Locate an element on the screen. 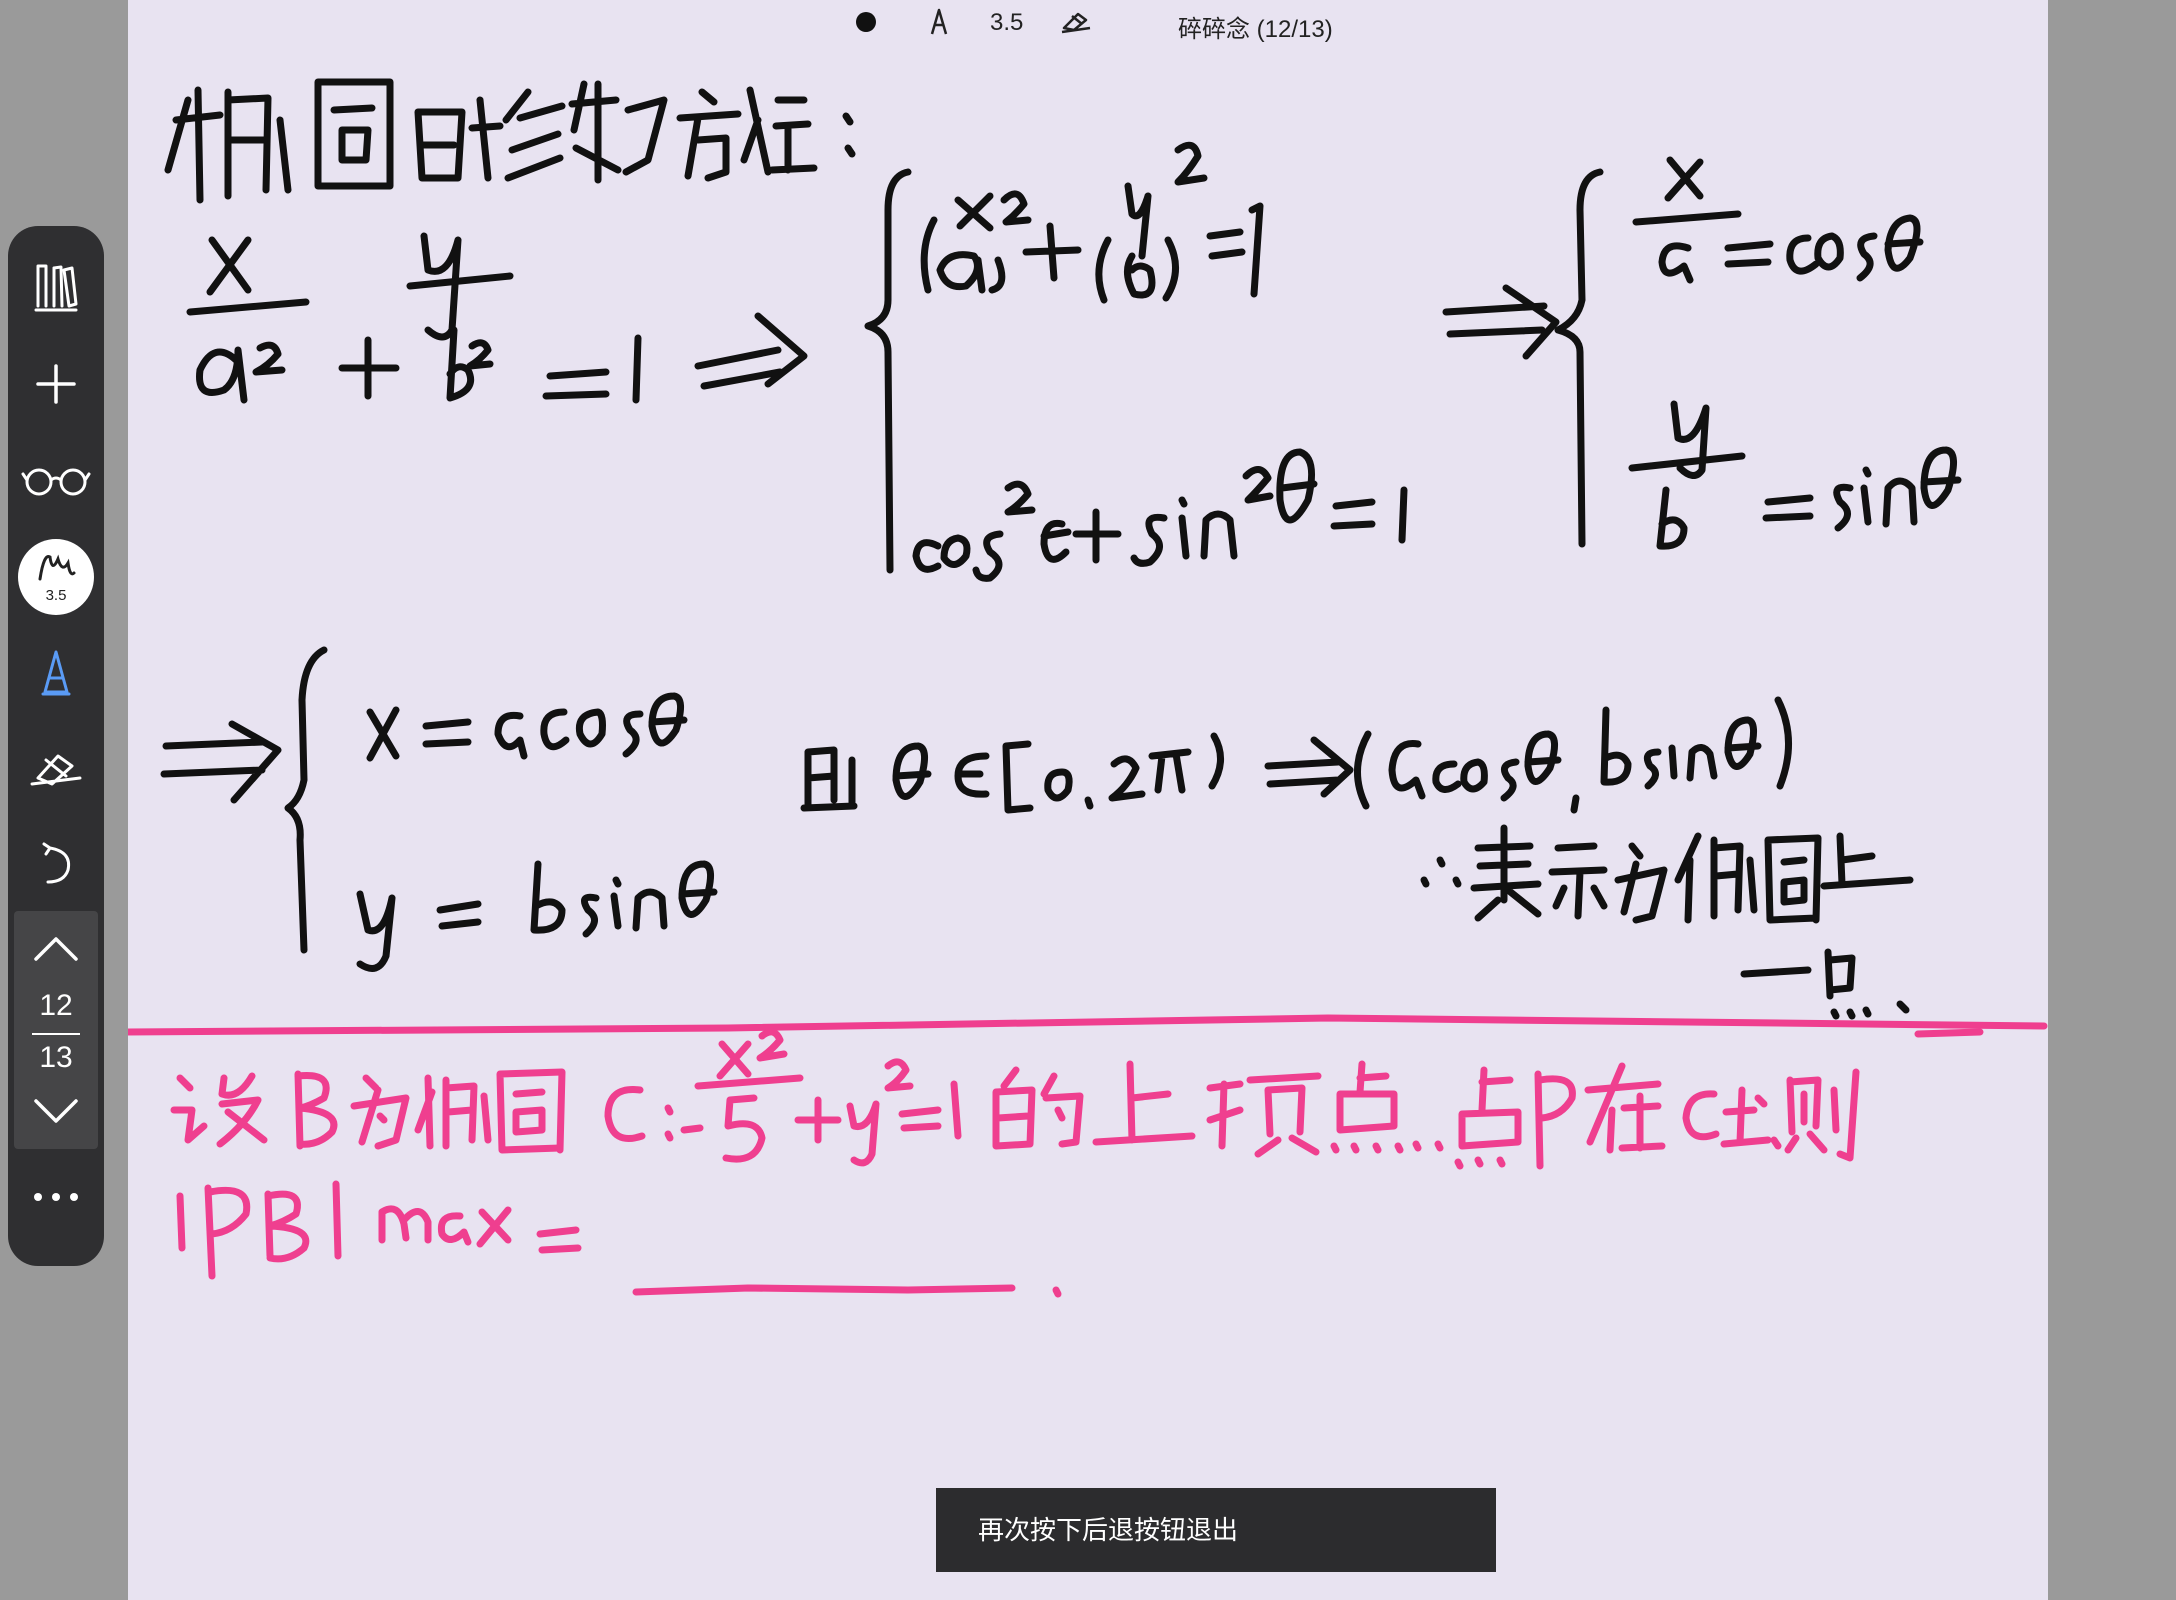 The image size is (2176, 1600). chevron-up-icon is located at coordinates (56, 949).